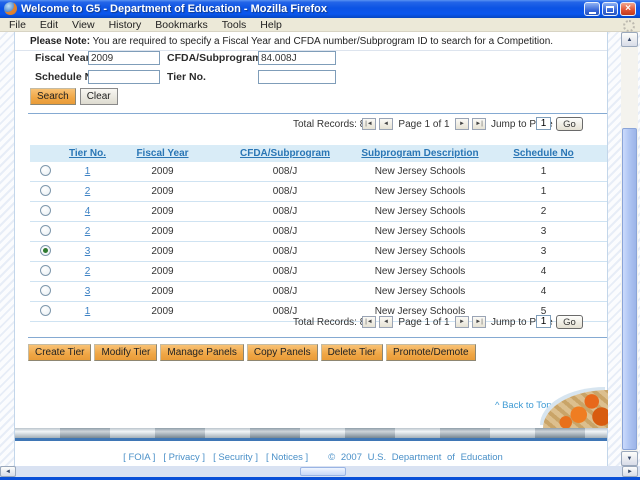  I want to click on footer-link-security: [ Security ], so click(235, 457).